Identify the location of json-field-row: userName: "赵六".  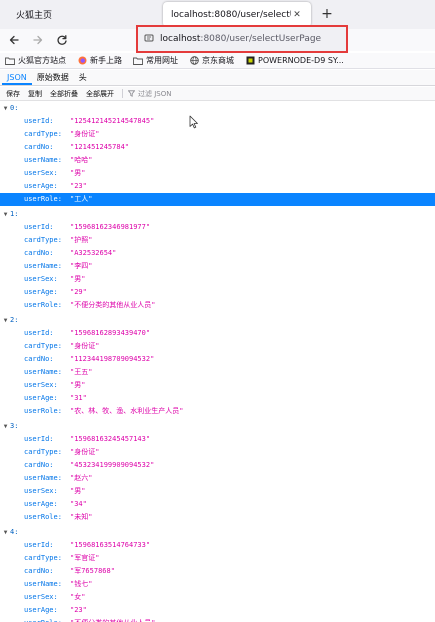
(217, 478).